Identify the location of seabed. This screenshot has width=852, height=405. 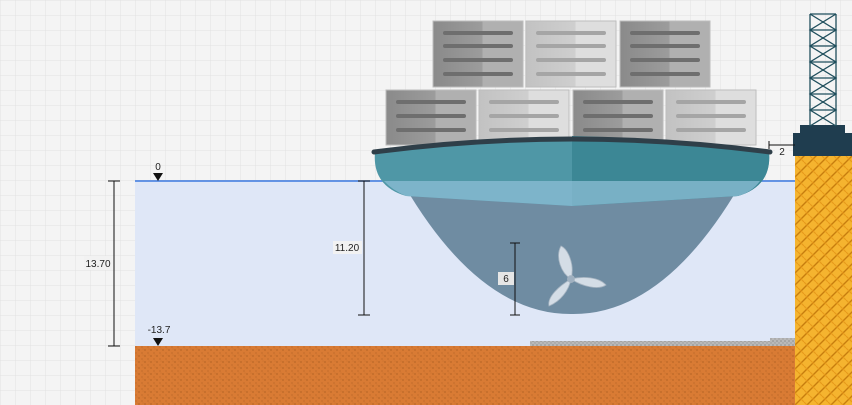
(465, 375).